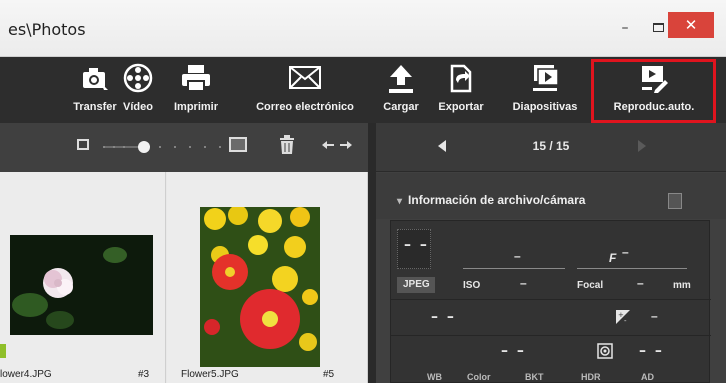 Image resolution: width=726 pixels, height=383 pixels. I want to click on metering-value: – –, so click(443, 317).